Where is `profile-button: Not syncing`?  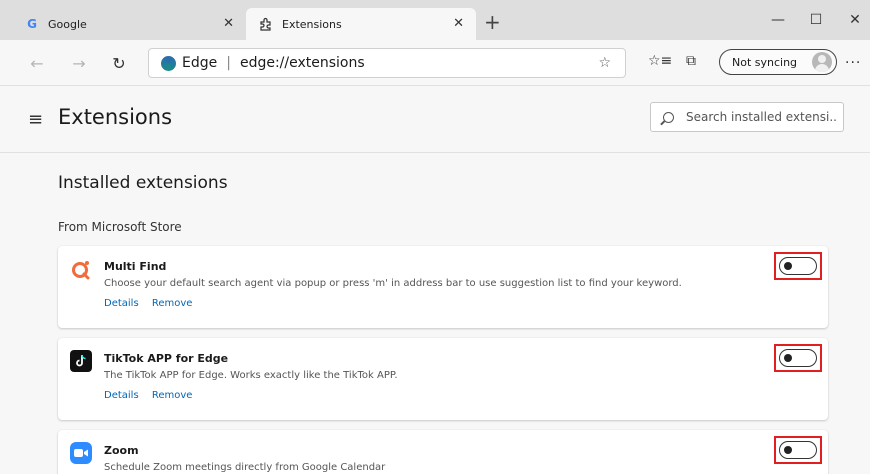
profile-button: Not syncing is located at coordinates (778, 62).